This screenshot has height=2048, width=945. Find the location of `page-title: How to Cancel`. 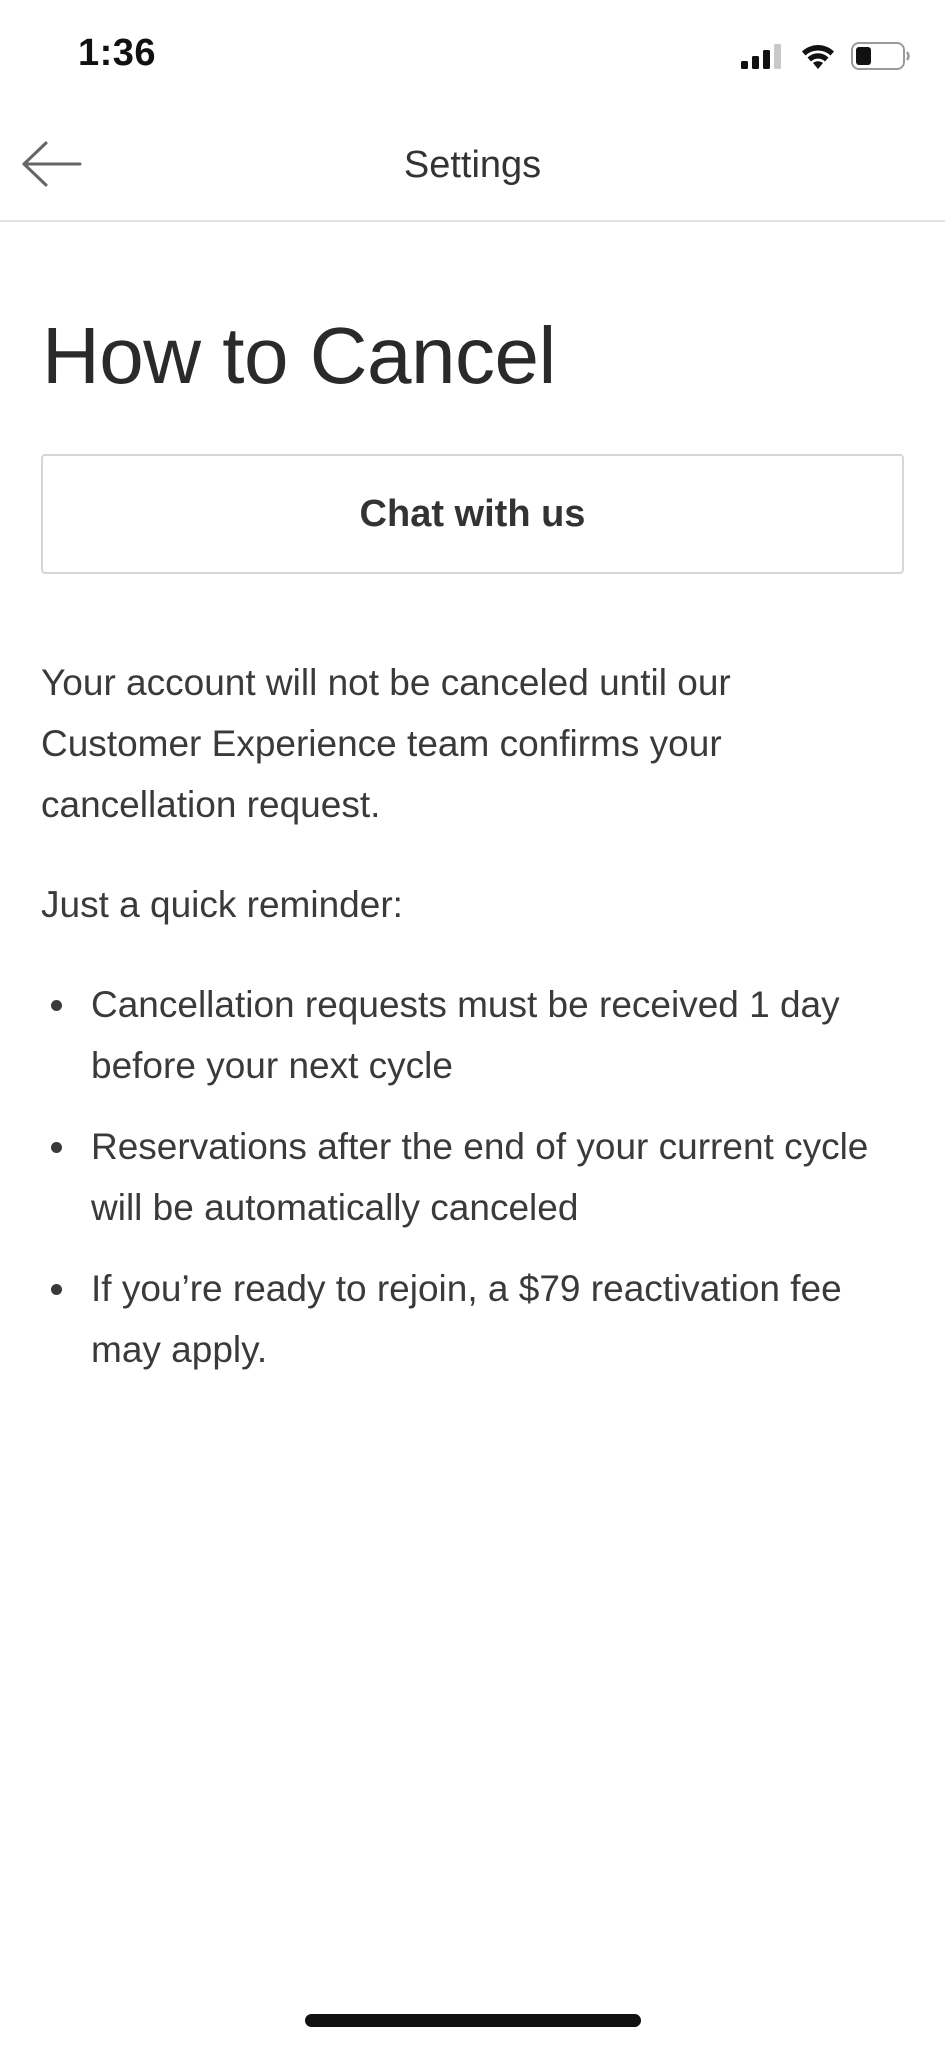

page-title: How to Cancel is located at coordinates (299, 355).